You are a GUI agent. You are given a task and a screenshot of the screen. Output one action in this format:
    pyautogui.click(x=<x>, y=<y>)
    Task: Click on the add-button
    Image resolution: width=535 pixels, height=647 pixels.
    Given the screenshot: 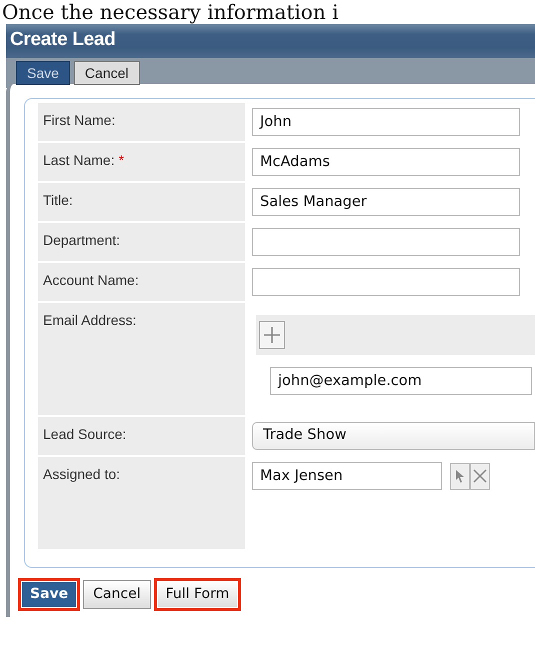 What is the action you would take?
    pyautogui.click(x=272, y=335)
    